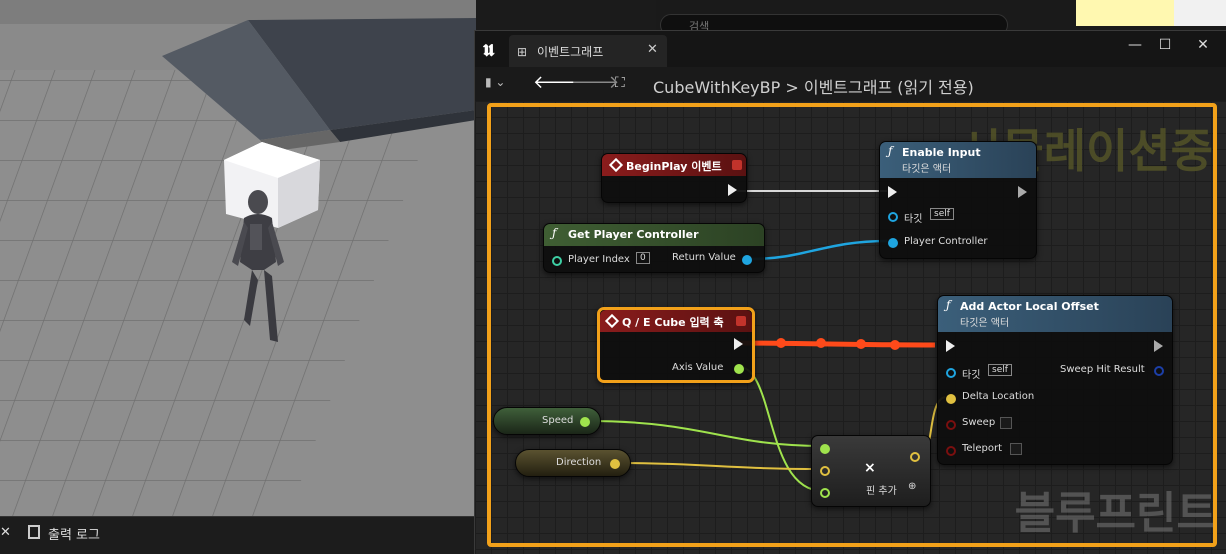 The height and width of the screenshot is (554, 1226). Describe the element at coordinates (5, 532) in the screenshot. I see `close-icon: ✕` at that location.